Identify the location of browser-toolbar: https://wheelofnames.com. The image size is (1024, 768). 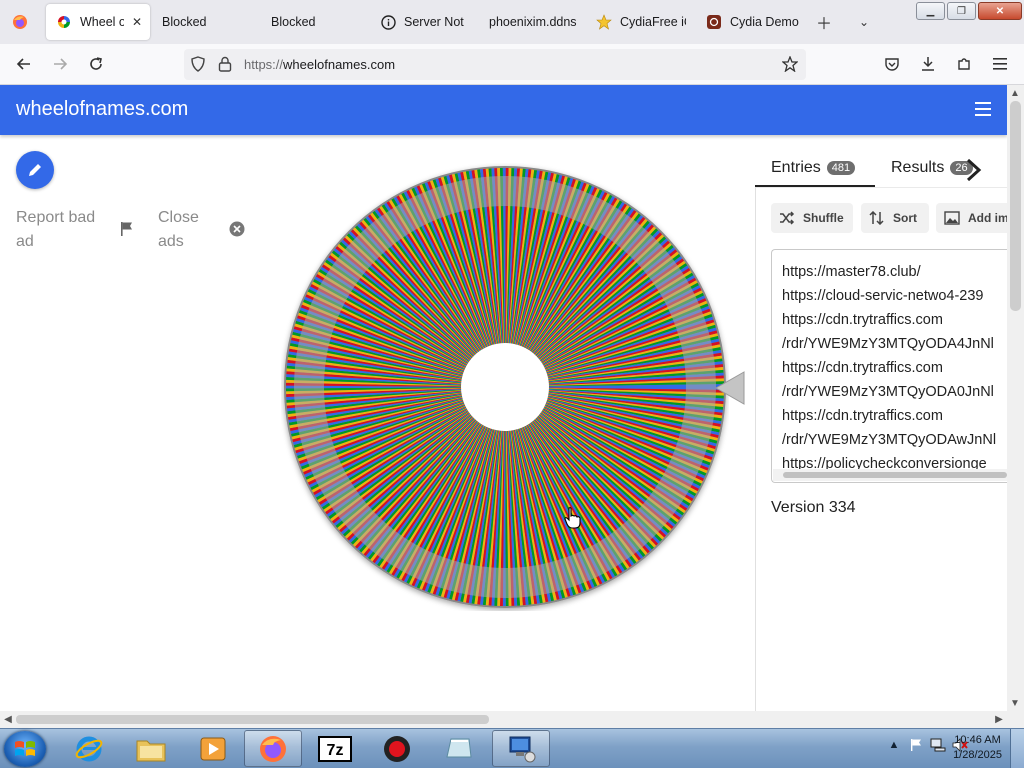
(512, 64).